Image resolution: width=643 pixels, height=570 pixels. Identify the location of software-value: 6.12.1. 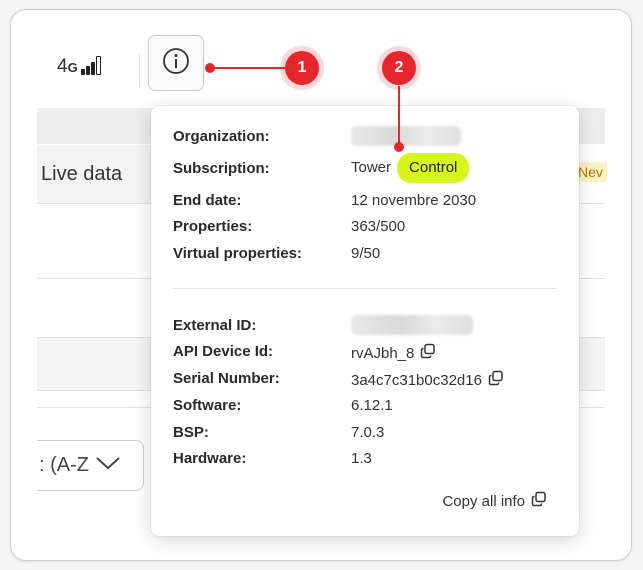
(372, 405).